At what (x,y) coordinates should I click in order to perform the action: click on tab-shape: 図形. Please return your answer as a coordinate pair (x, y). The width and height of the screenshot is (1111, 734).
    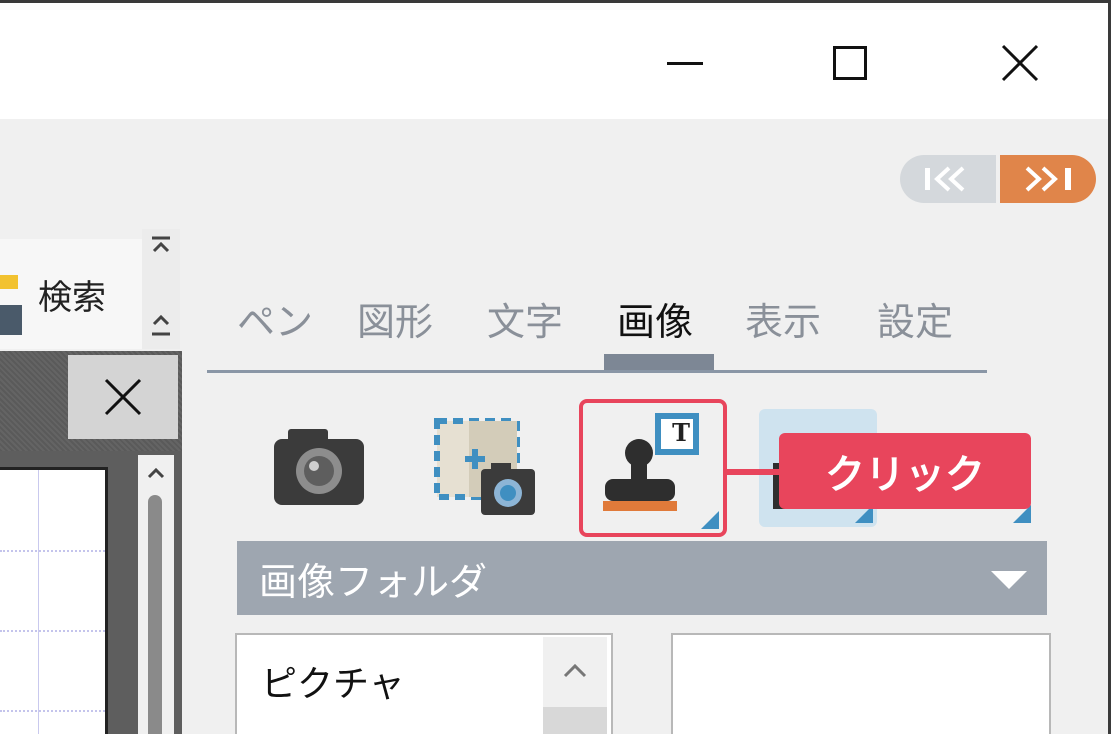
    Looking at the image, I should click on (395, 324).